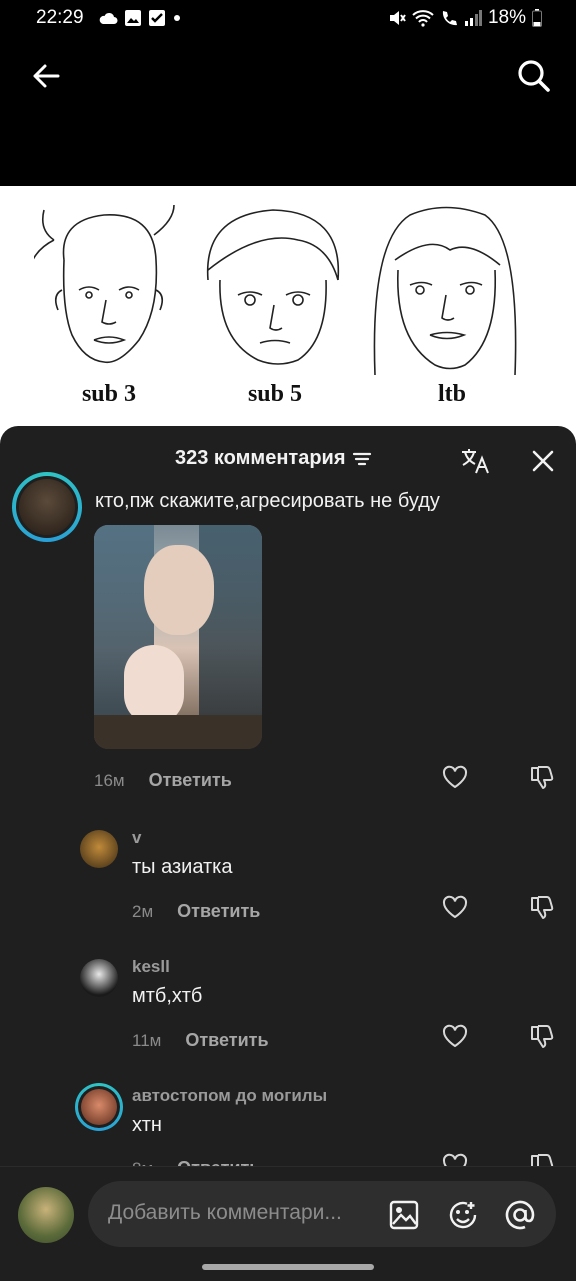  What do you see at coordinates (288, 18) in the screenshot?
I see `status-bar: 22:29 18%` at bounding box center [288, 18].